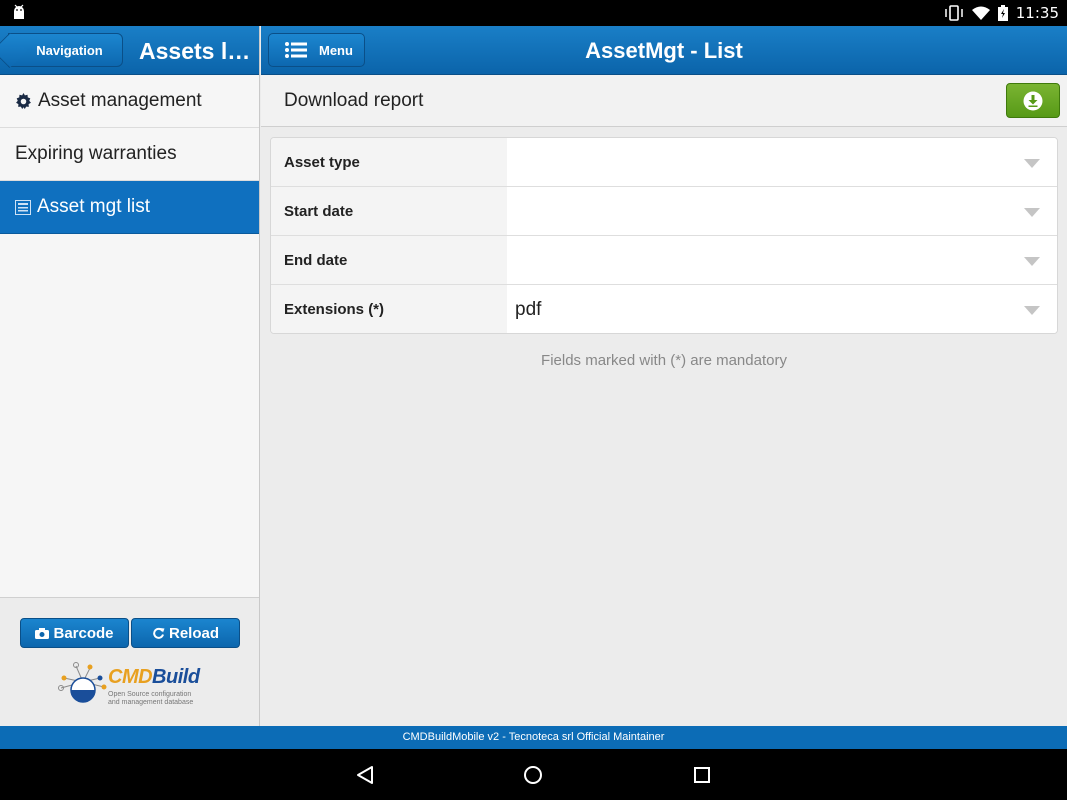  What do you see at coordinates (42, 633) in the screenshot?
I see `camera-icon` at bounding box center [42, 633].